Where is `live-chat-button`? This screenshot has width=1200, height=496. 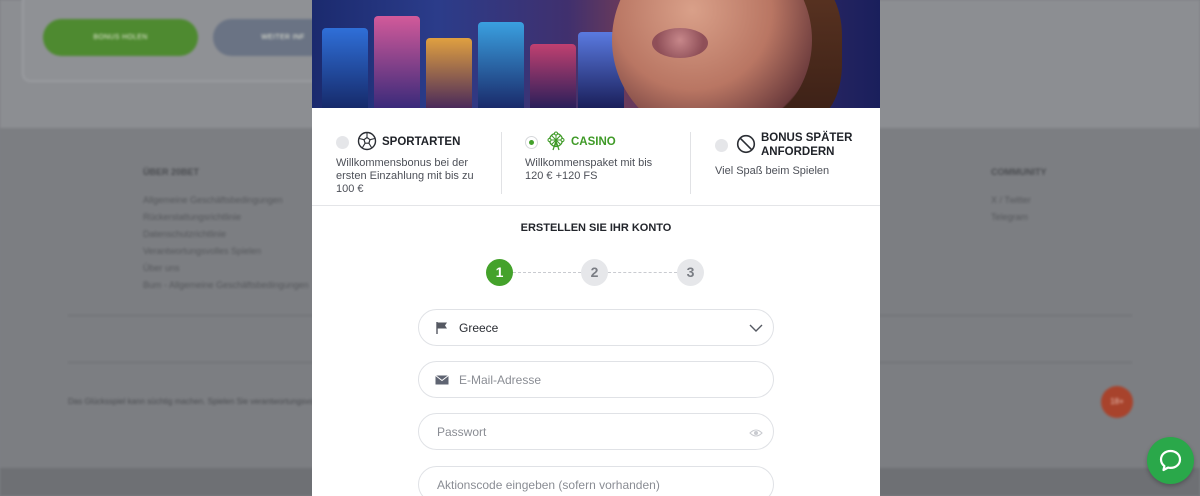
live-chat-button is located at coordinates (1170, 460).